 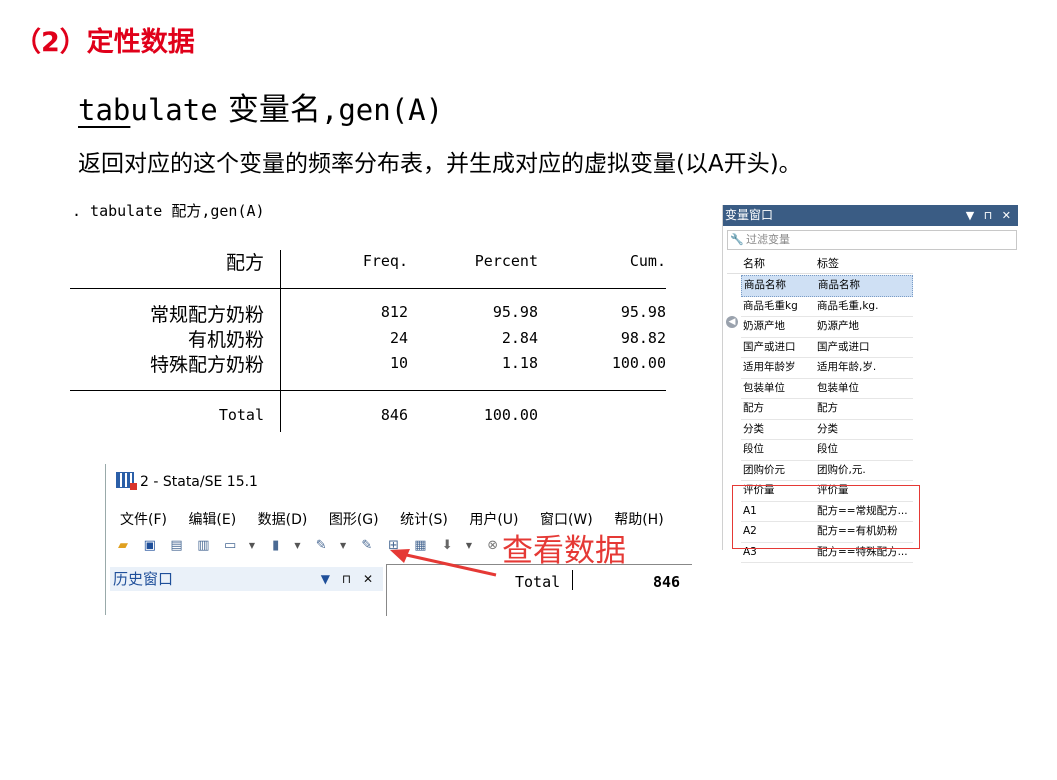 I want to click on row-percent: 95.98, so click(x=515, y=312).